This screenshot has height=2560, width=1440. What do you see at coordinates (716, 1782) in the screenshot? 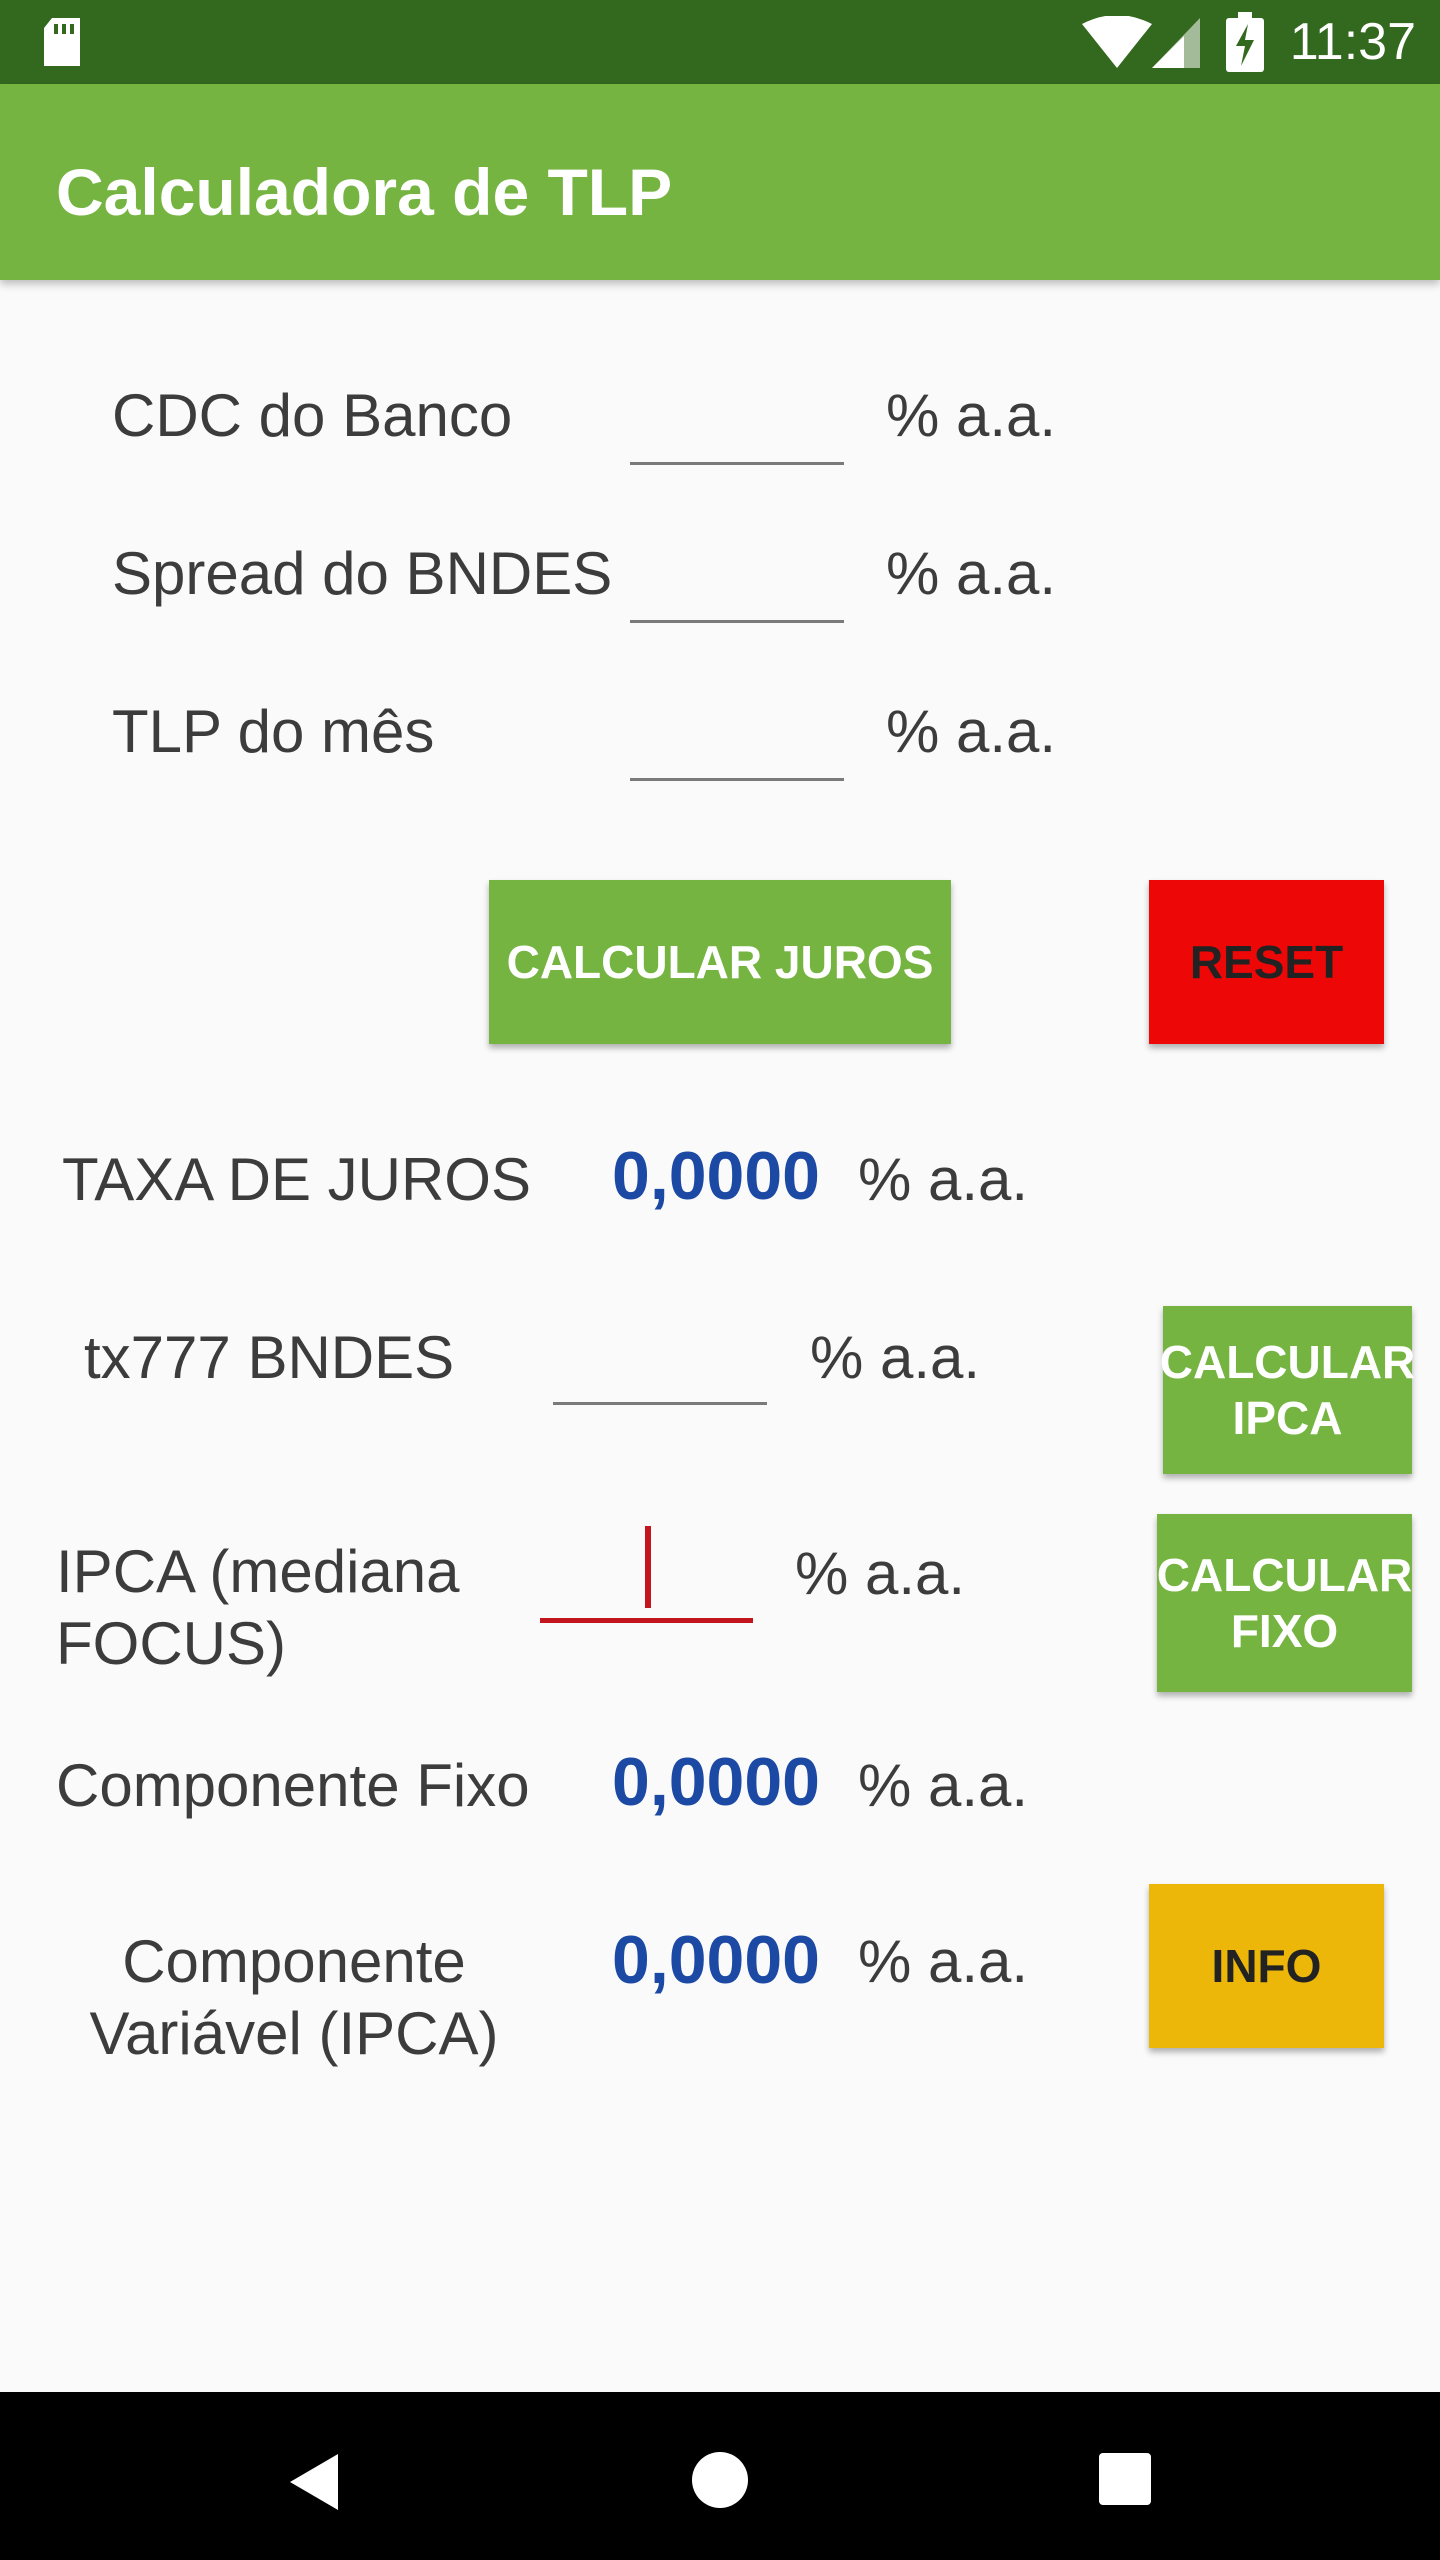
I see `componente-fixo-value: 0,0000` at bounding box center [716, 1782].